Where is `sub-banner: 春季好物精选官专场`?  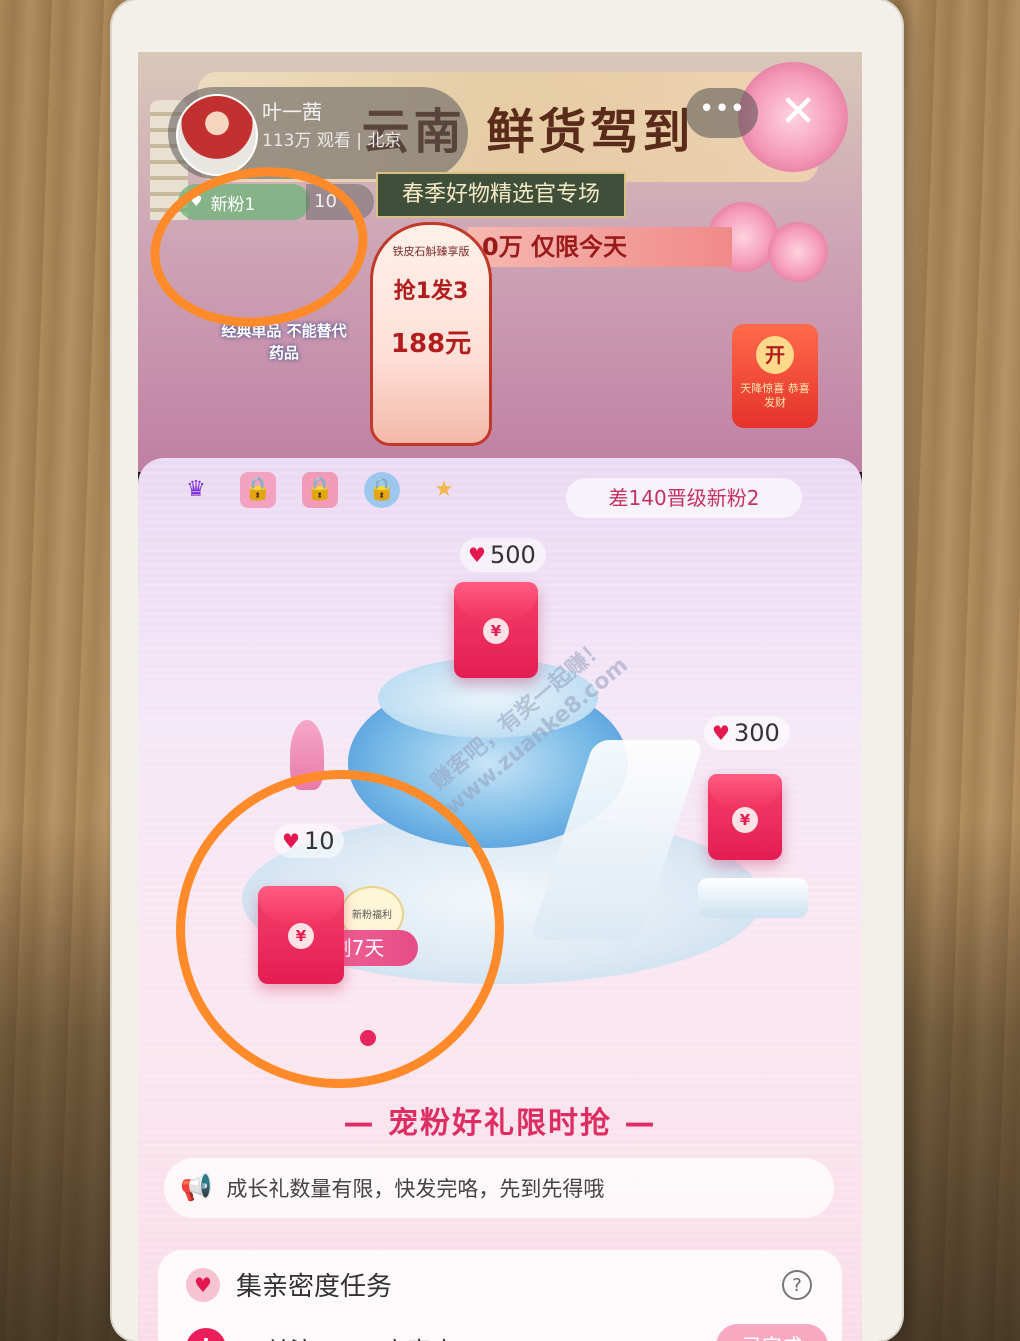
sub-banner: 春季好物精选官专场 is located at coordinates (501, 195).